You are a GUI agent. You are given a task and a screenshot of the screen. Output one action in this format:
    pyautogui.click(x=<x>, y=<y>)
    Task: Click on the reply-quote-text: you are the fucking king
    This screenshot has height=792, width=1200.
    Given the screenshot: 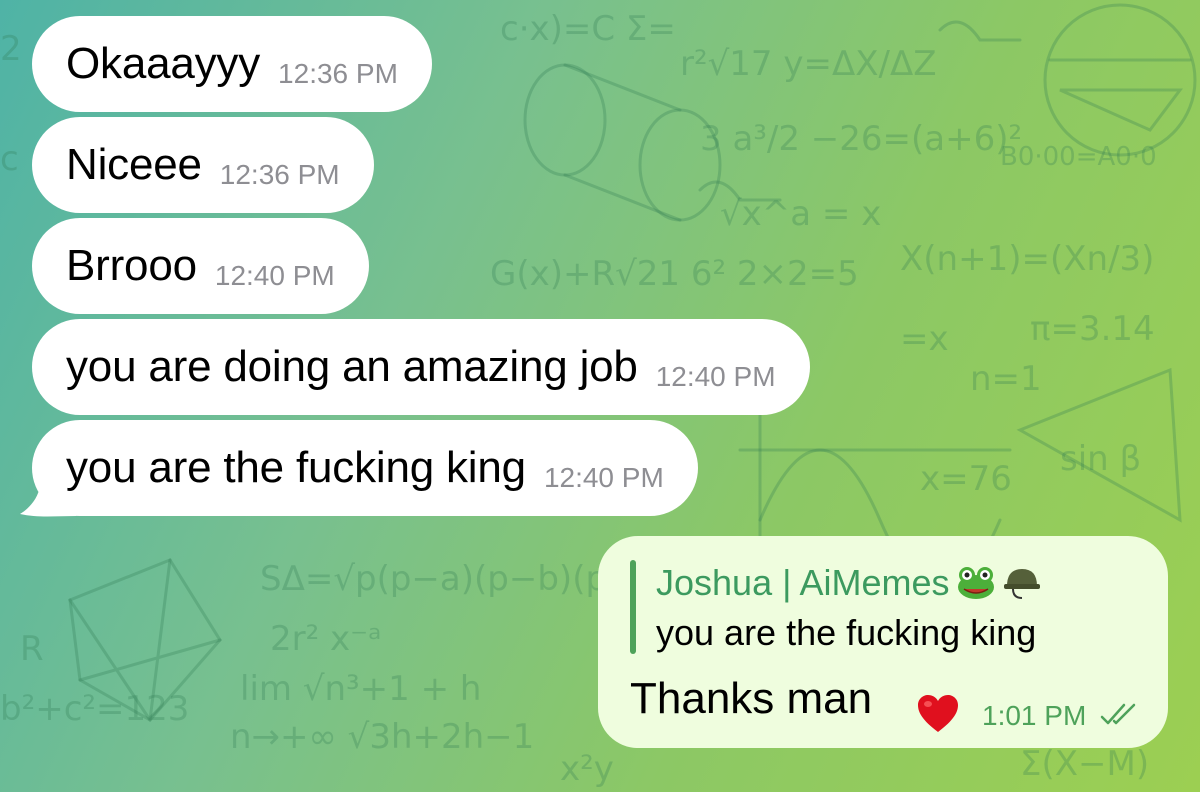 What is the action you would take?
    pyautogui.click(x=846, y=632)
    